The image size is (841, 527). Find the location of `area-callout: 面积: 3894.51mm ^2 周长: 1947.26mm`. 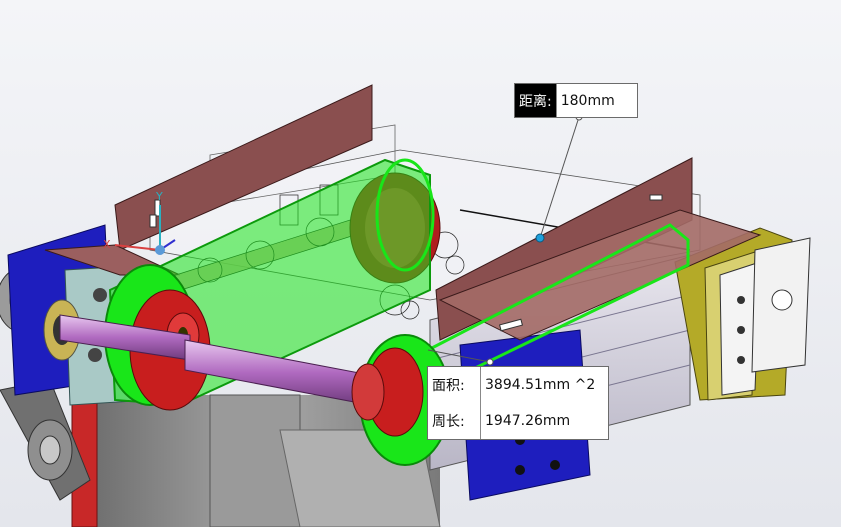

area-callout: 面积: 3894.51mm ^2 周长: 1947.26mm is located at coordinates (518, 403).